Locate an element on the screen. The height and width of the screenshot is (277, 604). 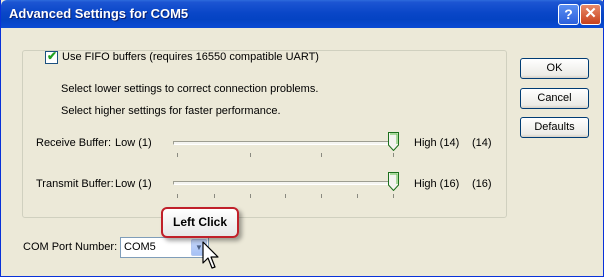
receive-buffer-label: Receive Buffer: is located at coordinates (74, 143).